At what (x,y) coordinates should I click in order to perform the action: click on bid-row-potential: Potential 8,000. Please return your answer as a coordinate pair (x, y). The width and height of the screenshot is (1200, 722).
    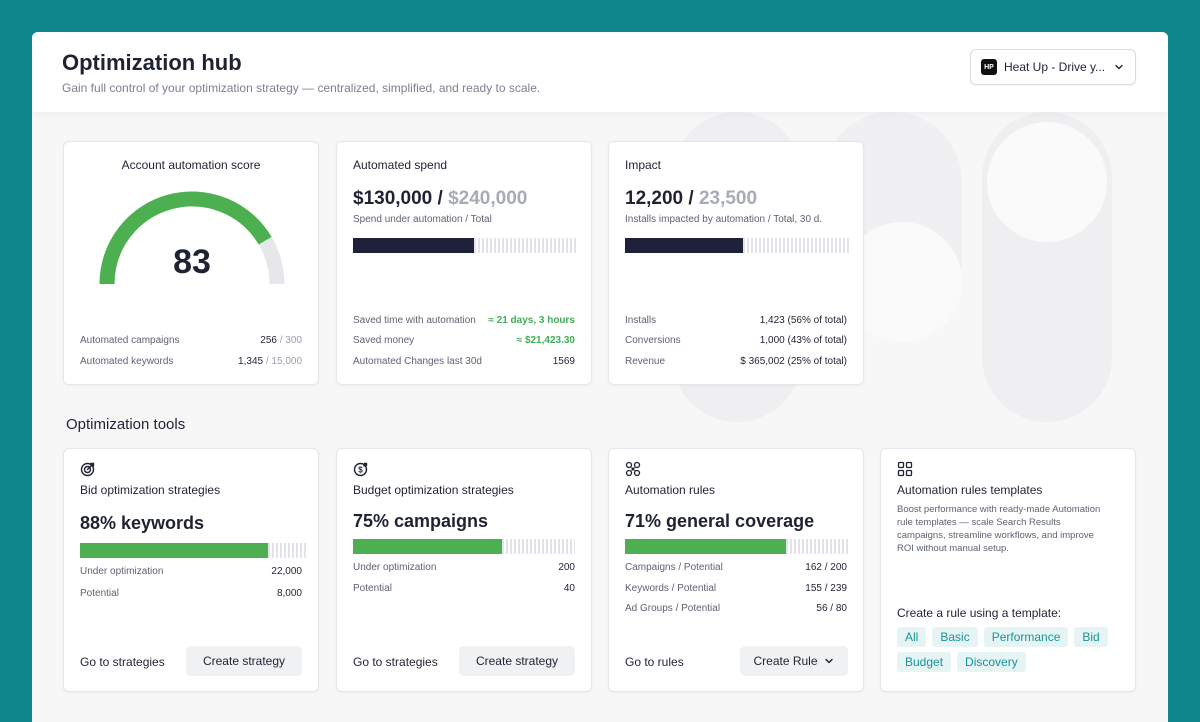
    Looking at the image, I should click on (191, 593).